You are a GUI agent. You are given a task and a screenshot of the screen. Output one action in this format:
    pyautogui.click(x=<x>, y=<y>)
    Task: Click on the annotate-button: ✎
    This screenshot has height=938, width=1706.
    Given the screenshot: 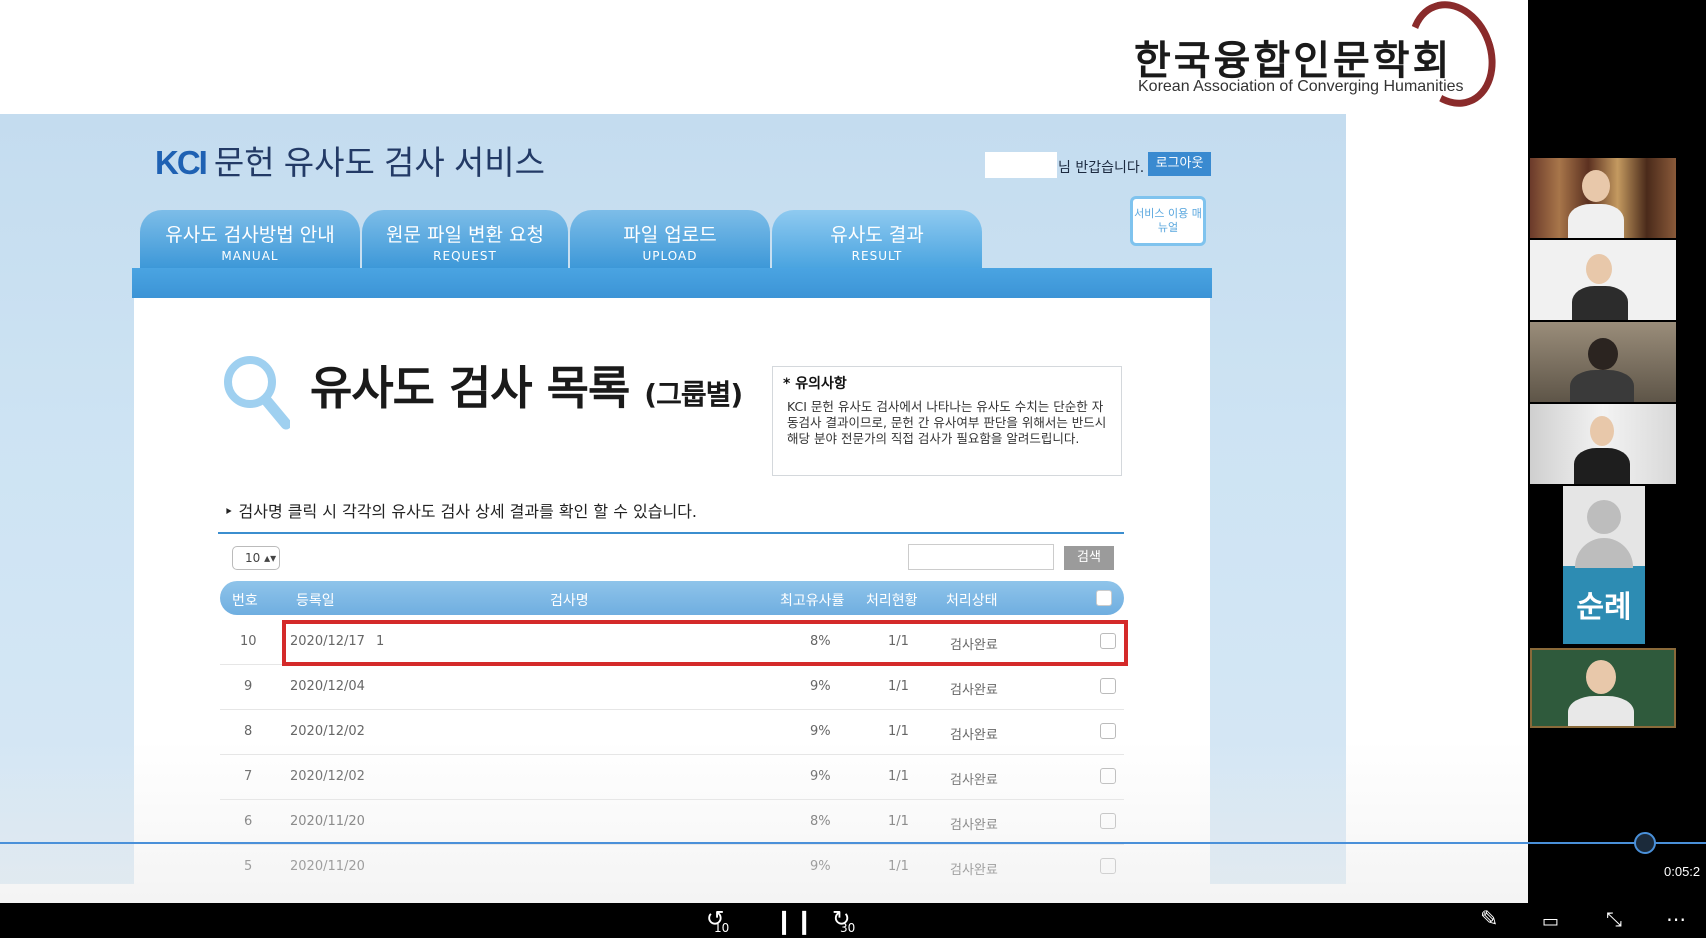 What is the action you would take?
    pyautogui.click(x=1489, y=919)
    